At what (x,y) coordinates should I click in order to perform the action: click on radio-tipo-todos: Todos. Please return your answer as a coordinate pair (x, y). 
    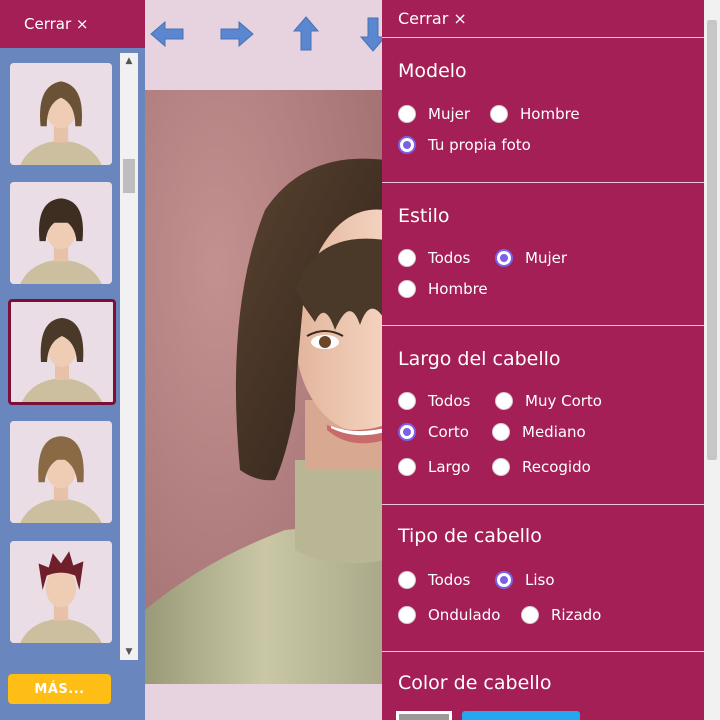
    Looking at the image, I should click on (434, 580).